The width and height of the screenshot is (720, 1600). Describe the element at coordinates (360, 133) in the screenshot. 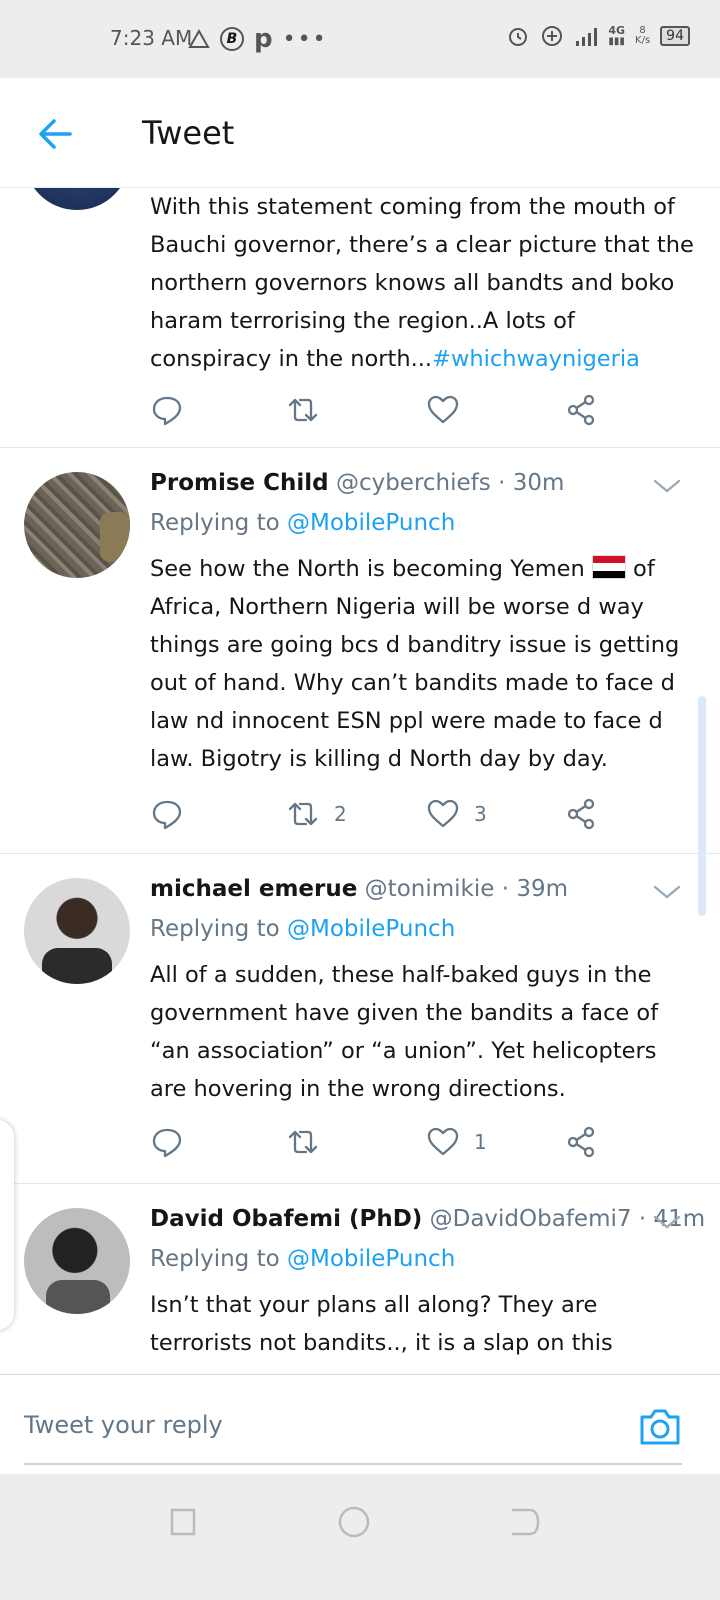

I see `top-header: Tweet` at that location.